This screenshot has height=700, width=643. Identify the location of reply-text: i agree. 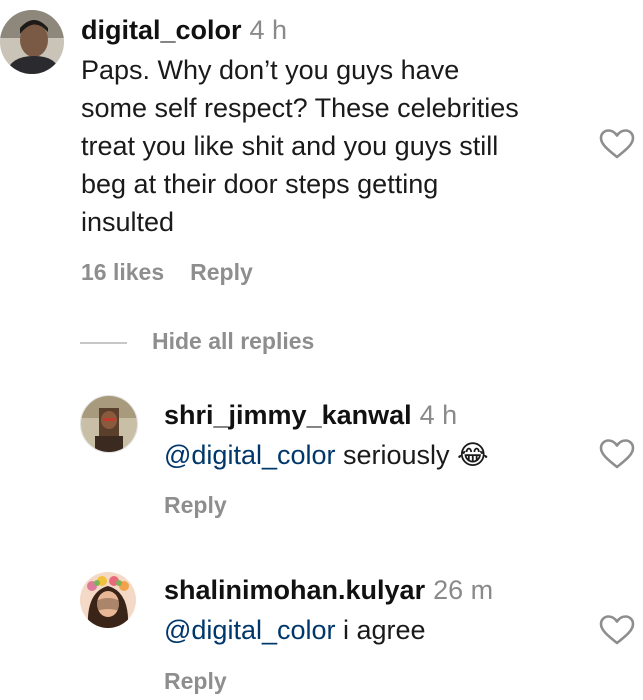
(380, 630).